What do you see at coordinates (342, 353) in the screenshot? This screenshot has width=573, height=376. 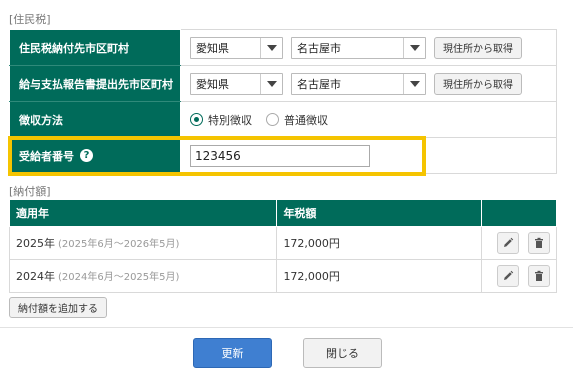 I see `close-button: 閉じる` at bounding box center [342, 353].